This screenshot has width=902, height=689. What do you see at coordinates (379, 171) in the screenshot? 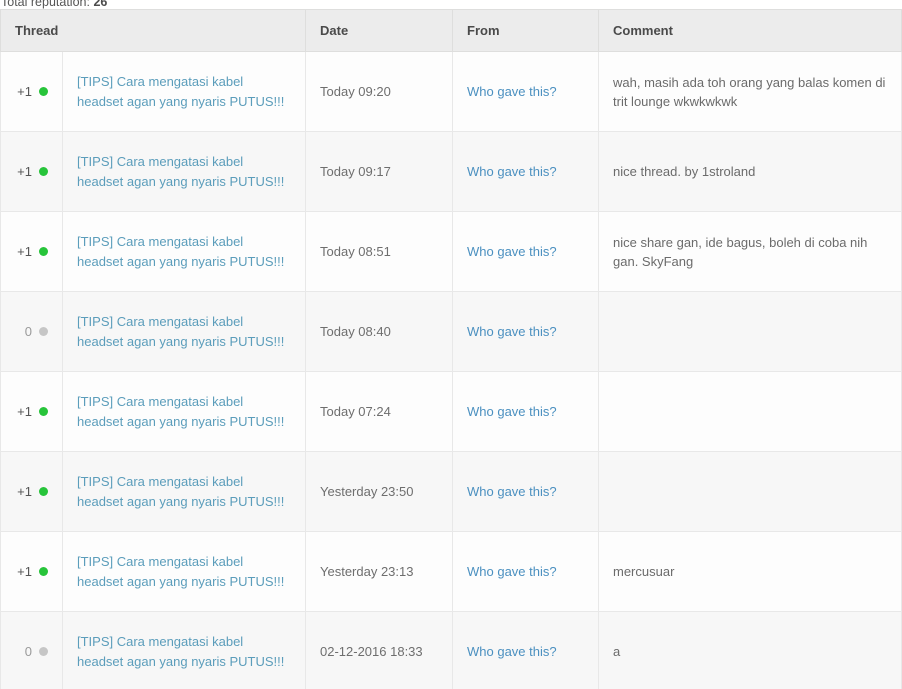
I see `date-cell: Today 09:17` at bounding box center [379, 171].